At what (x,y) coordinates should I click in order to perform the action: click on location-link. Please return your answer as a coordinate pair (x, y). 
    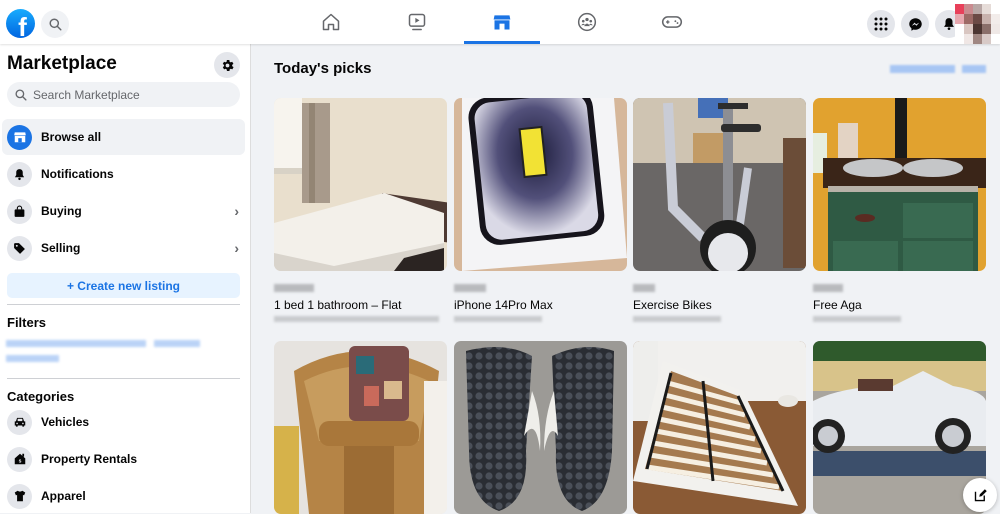
    Looking at the image, I should click on (922, 69).